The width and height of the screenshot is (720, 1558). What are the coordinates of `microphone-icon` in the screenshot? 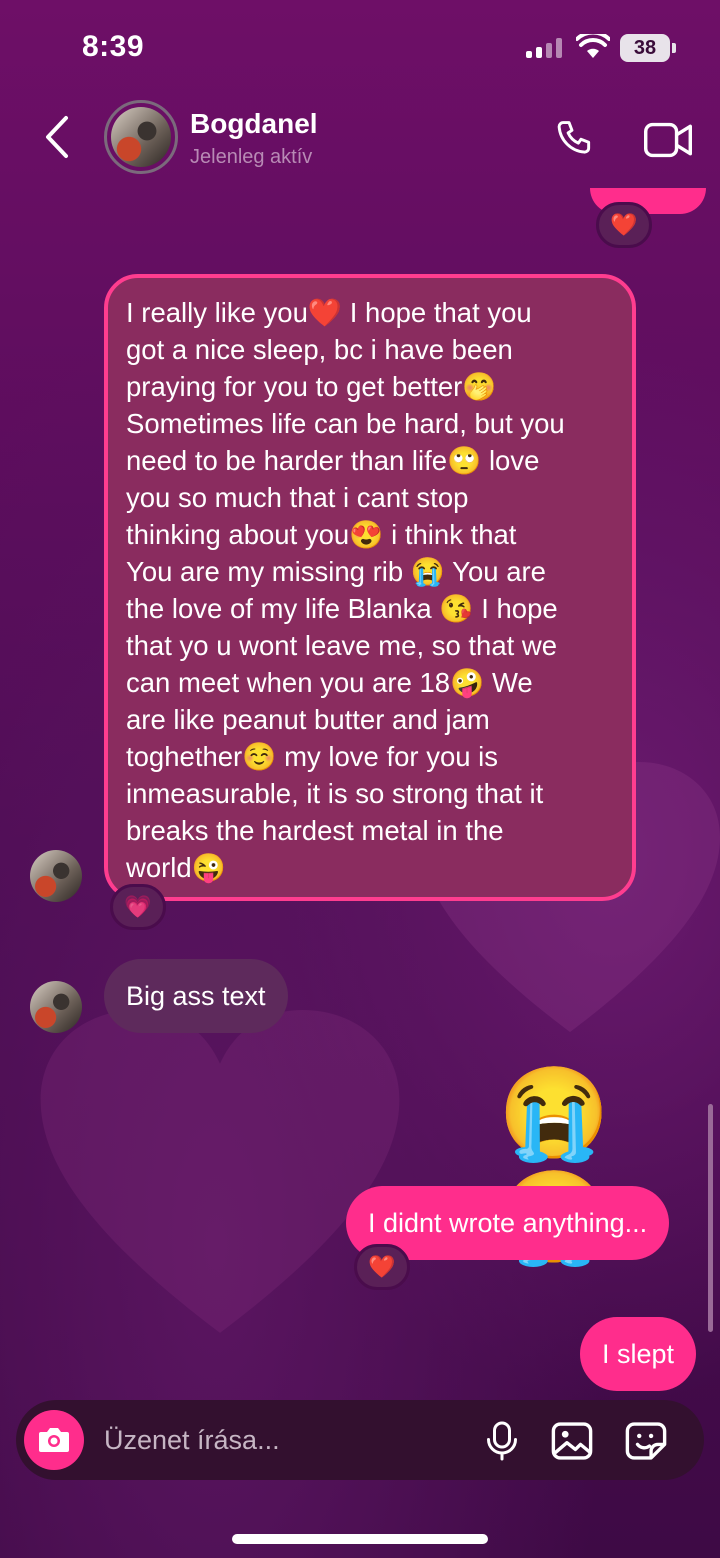 It's located at (502, 1441).